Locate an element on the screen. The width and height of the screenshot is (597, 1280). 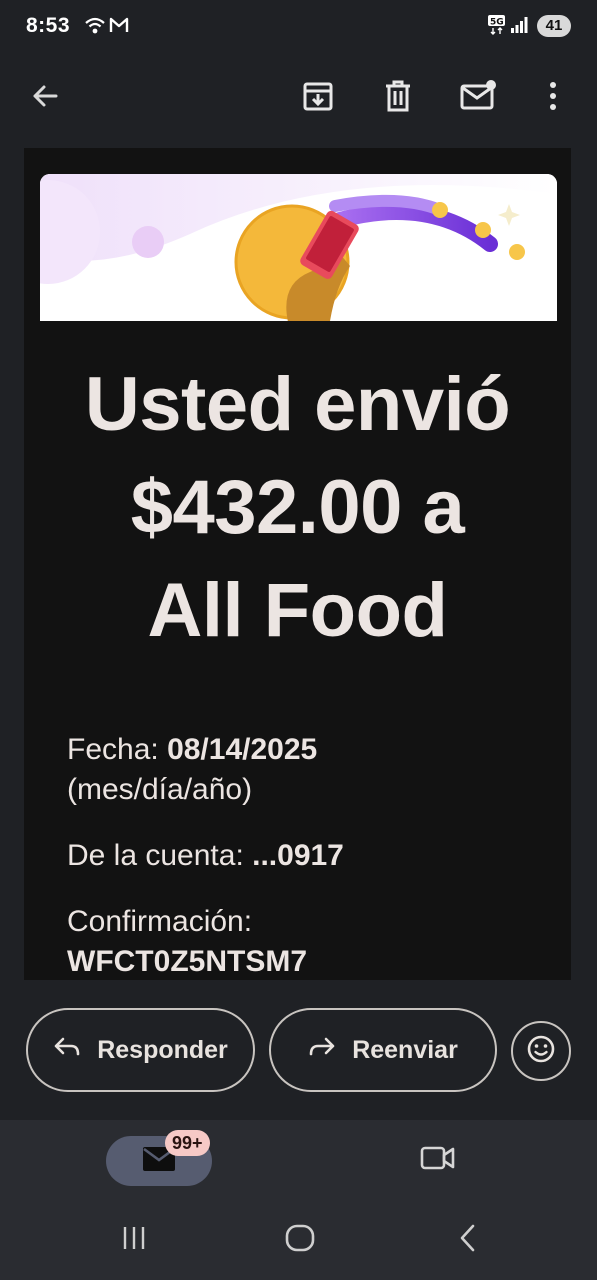
email-toolbar is located at coordinates (298, 100).